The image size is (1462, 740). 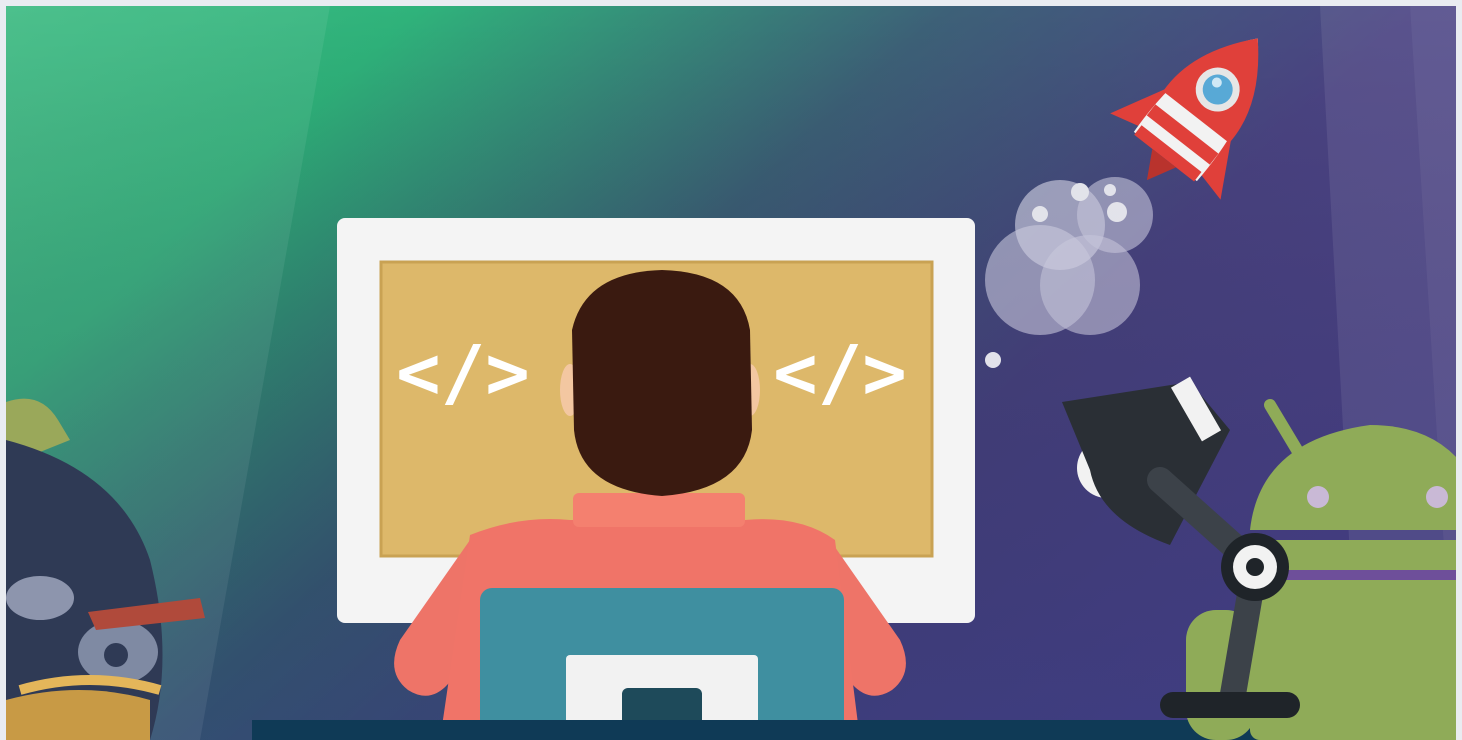 What do you see at coordinates (786, 730) in the screenshot?
I see `desk` at bounding box center [786, 730].